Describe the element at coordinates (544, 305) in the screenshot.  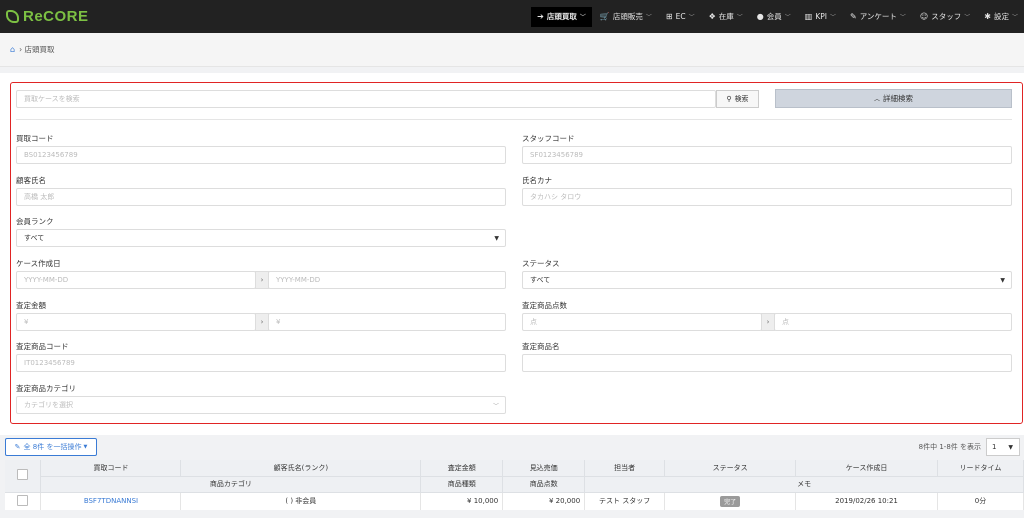
I see `item-count-label: 査定商品点数` at that location.